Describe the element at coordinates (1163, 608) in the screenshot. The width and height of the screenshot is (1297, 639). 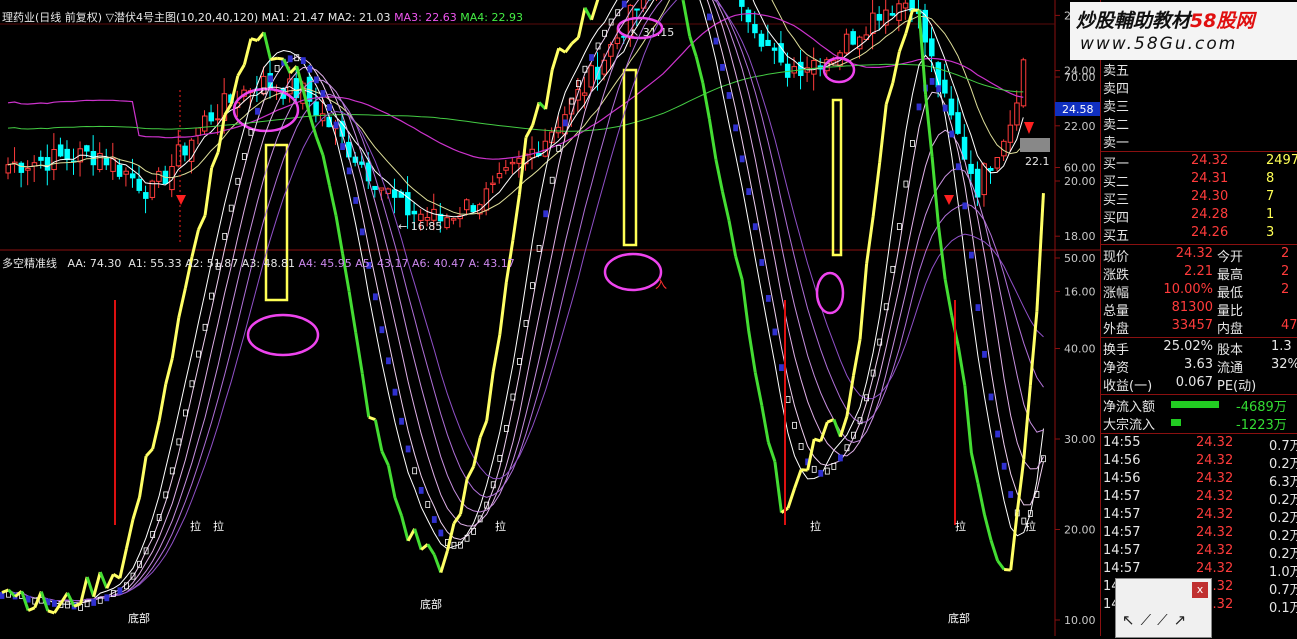
I see `drawing-toolbox: x ↖⟋⟋↗` at that location.